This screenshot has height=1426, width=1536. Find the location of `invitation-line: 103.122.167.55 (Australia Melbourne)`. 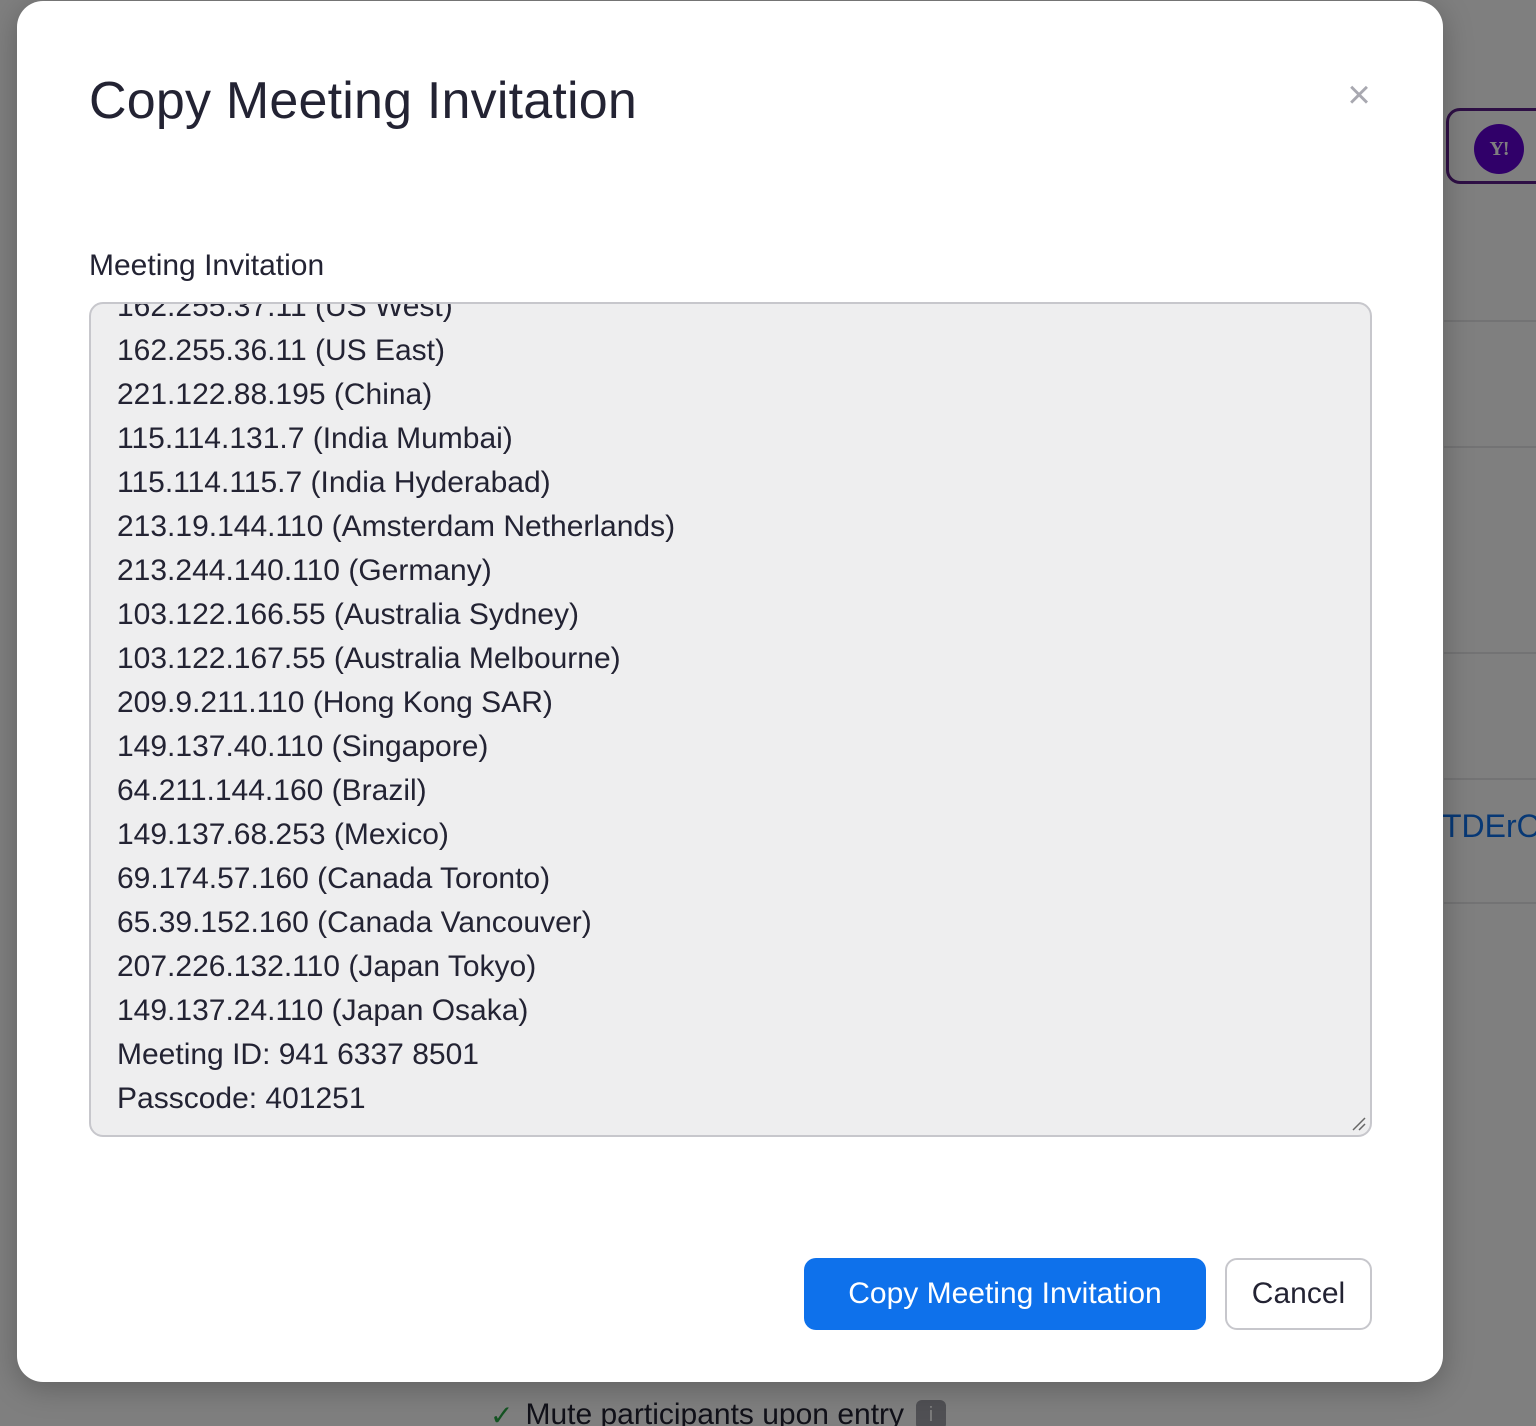

invitation-line: 103.122.167.55 (Australia Melbourne) is located at coordinates (369, 658).